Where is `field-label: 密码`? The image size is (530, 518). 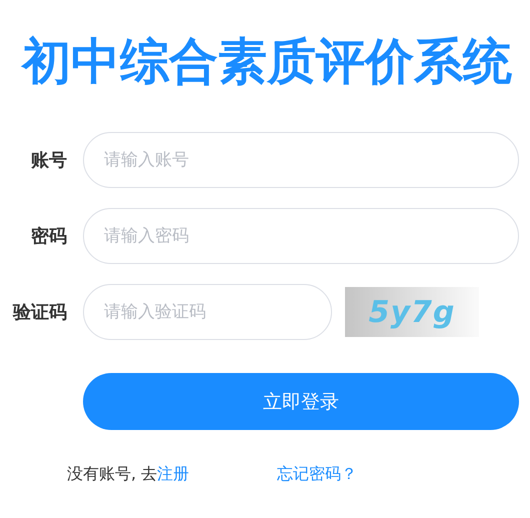 field-label: 密码 is located at coordinates (48, 236).